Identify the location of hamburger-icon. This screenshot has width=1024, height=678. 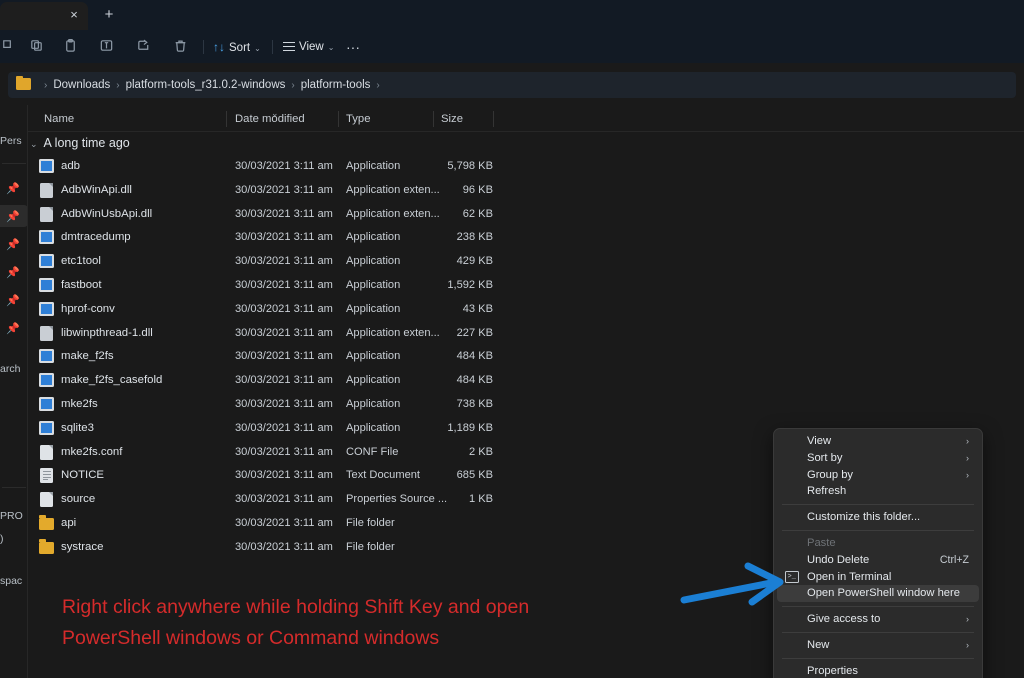
(289, 46).